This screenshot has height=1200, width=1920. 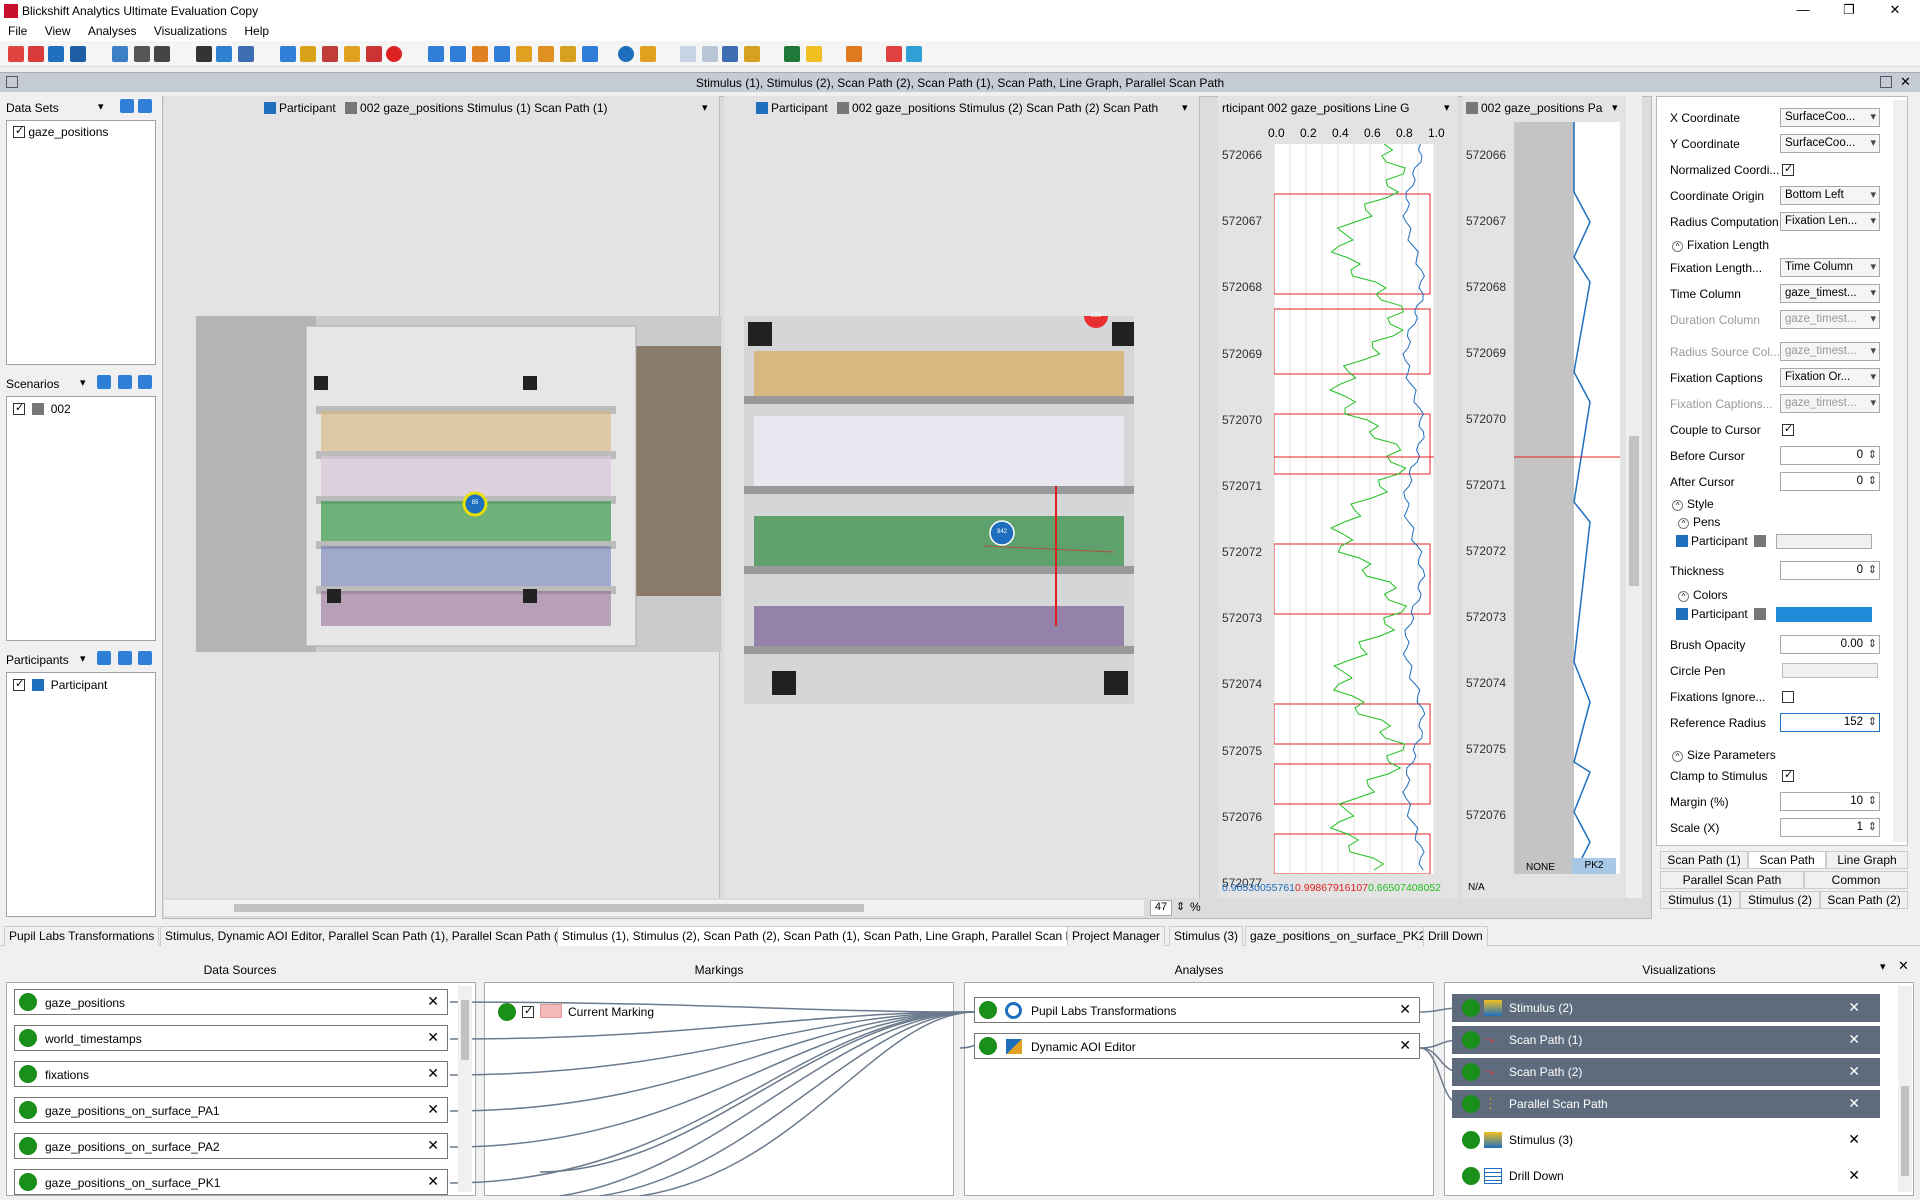 I want to click on list-item: 002, so click(x=42, y=408).